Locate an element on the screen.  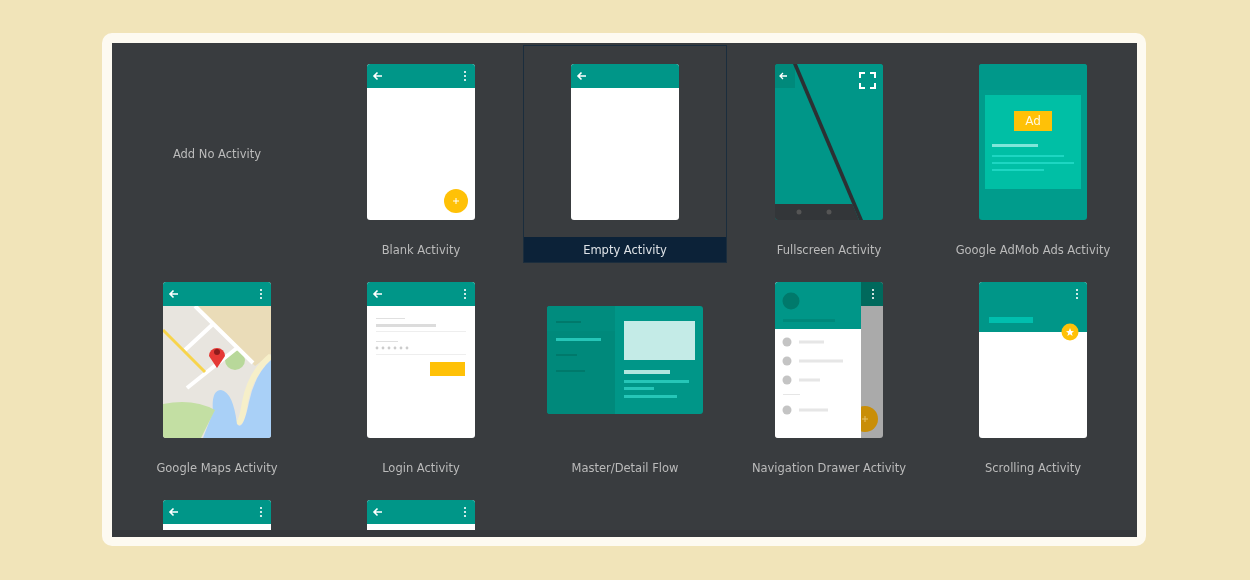
template-tile: Blank Activity is located at coordinates (421, 154).